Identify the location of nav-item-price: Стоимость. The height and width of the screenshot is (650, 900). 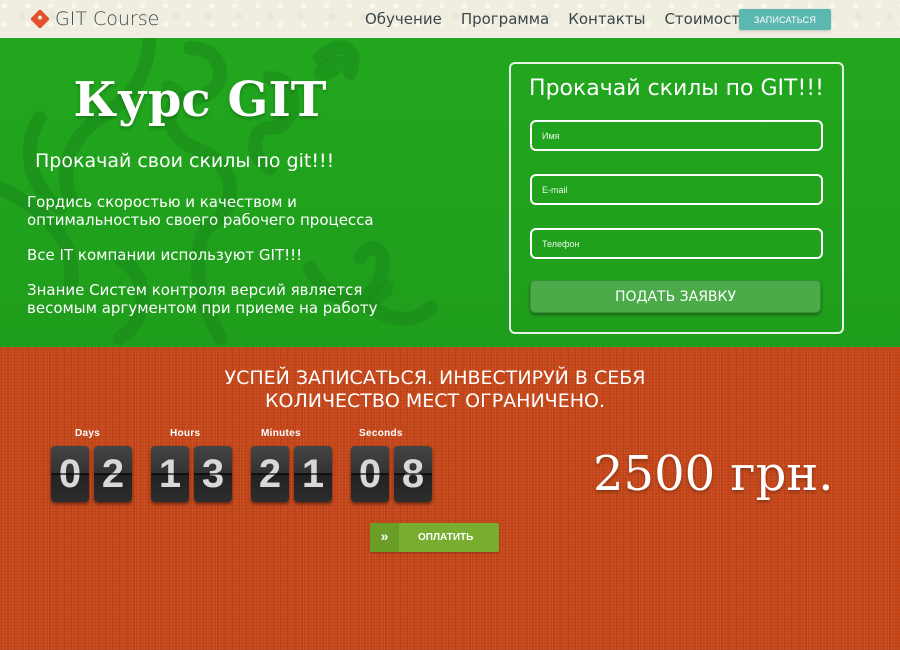
(706, 19).